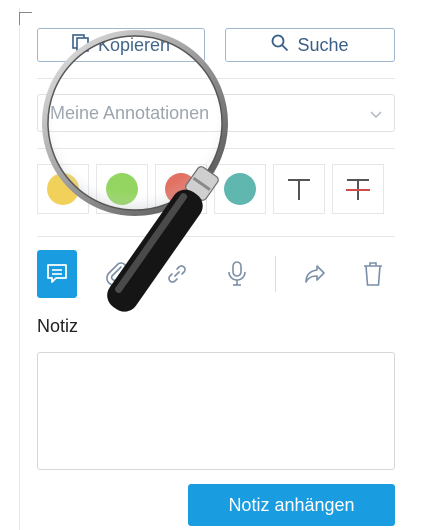 This screenshot has width=422, height=530. I want to click on text-style-button, so click(299, 189).